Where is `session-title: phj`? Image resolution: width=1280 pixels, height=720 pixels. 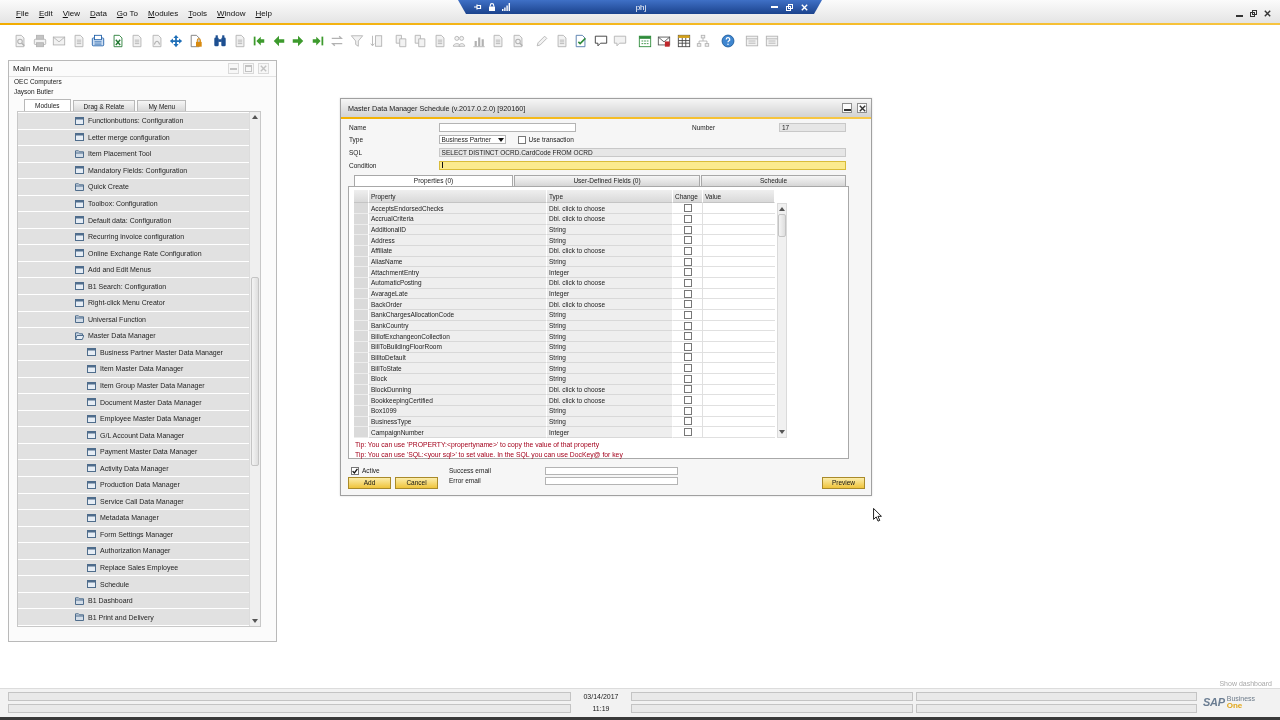
session-title: phj is located at coordinates (641, 7).